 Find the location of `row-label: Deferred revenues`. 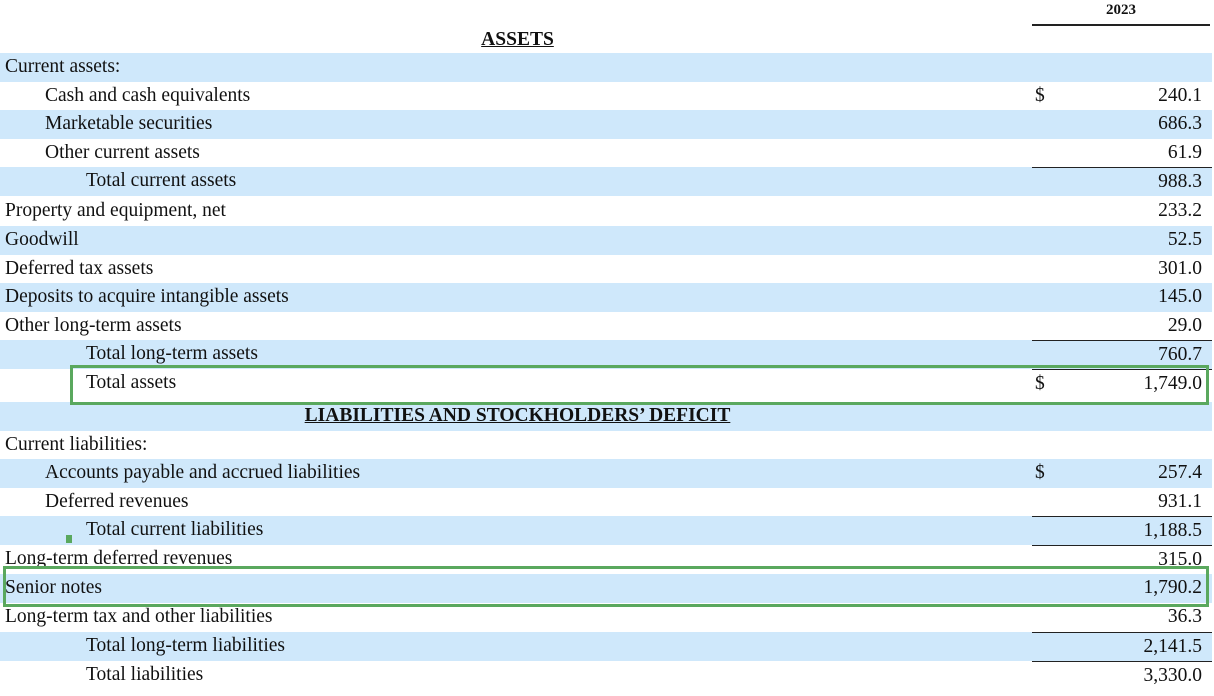

row-label: Deferred revenues is located at coordinates (117, 501).